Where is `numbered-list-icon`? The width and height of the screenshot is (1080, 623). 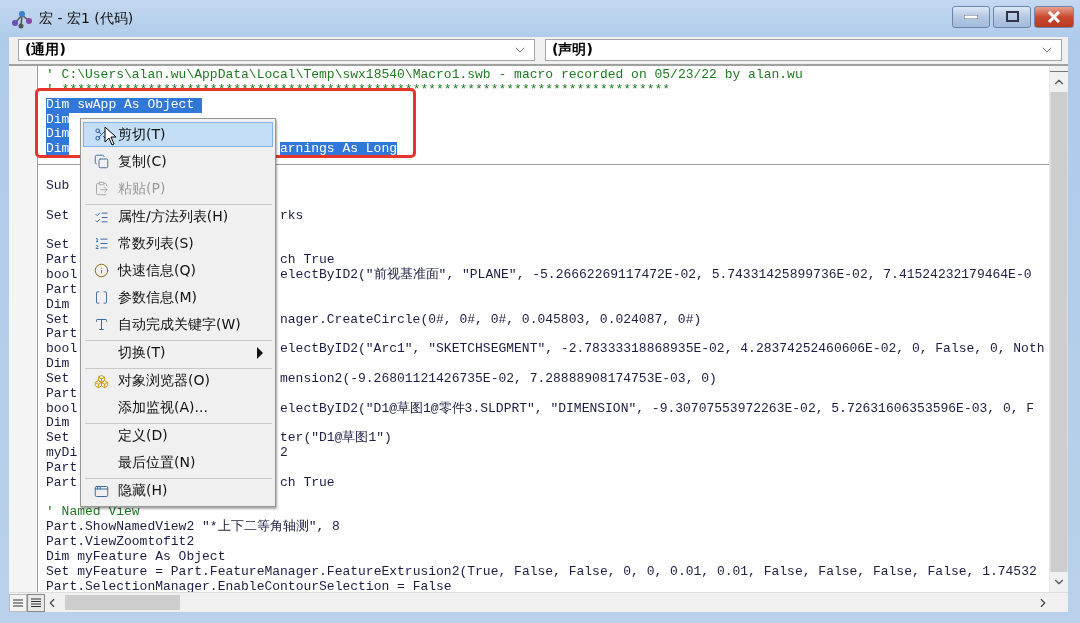 numbered-list-icon is located at coordinates (101, 243).